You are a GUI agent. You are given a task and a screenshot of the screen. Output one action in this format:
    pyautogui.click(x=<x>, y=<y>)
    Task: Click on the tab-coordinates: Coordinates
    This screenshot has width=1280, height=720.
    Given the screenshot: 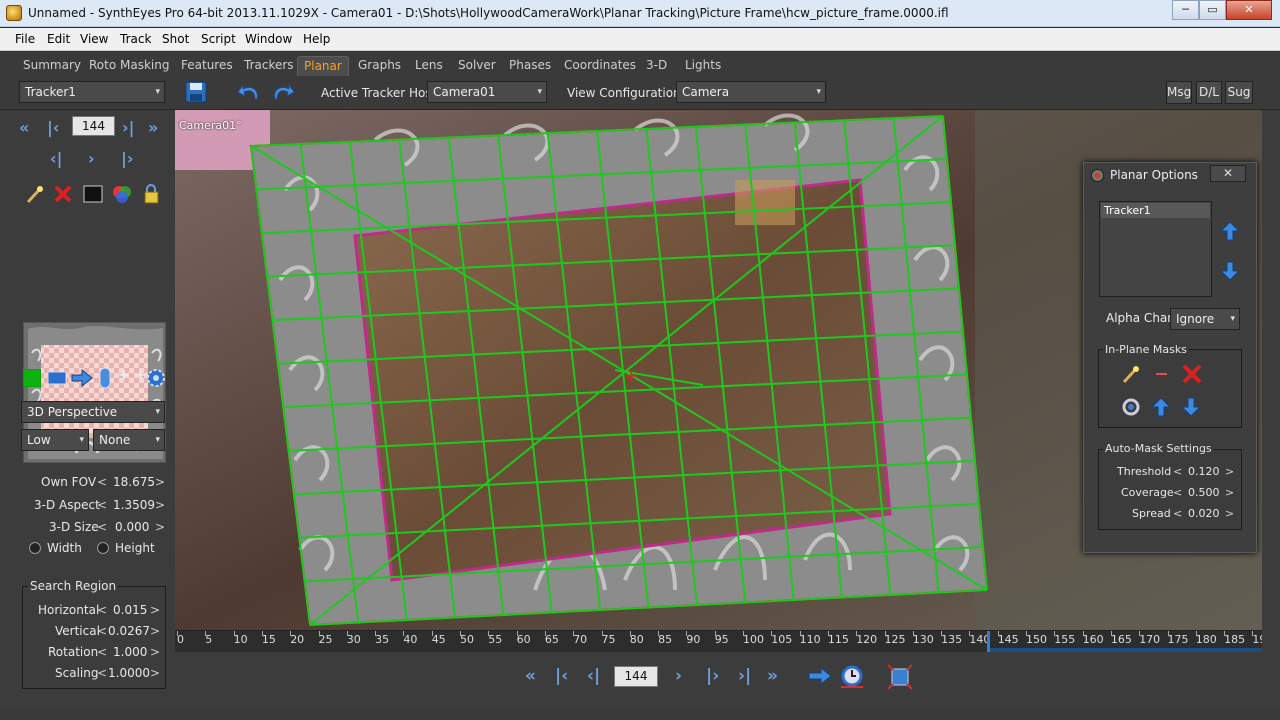 What is the action you would take?
    pyautogui.click(x=600, y=66)
    